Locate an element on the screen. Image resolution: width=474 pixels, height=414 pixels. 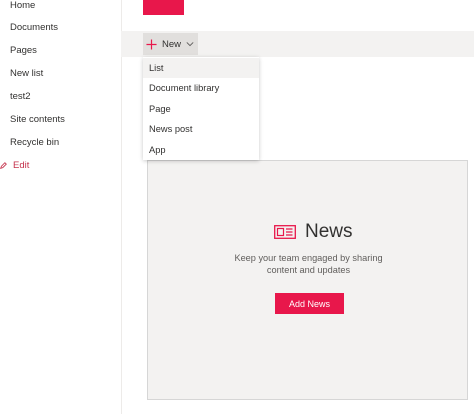
nav-item-test2: test2 is located at coordinates (20, 96).